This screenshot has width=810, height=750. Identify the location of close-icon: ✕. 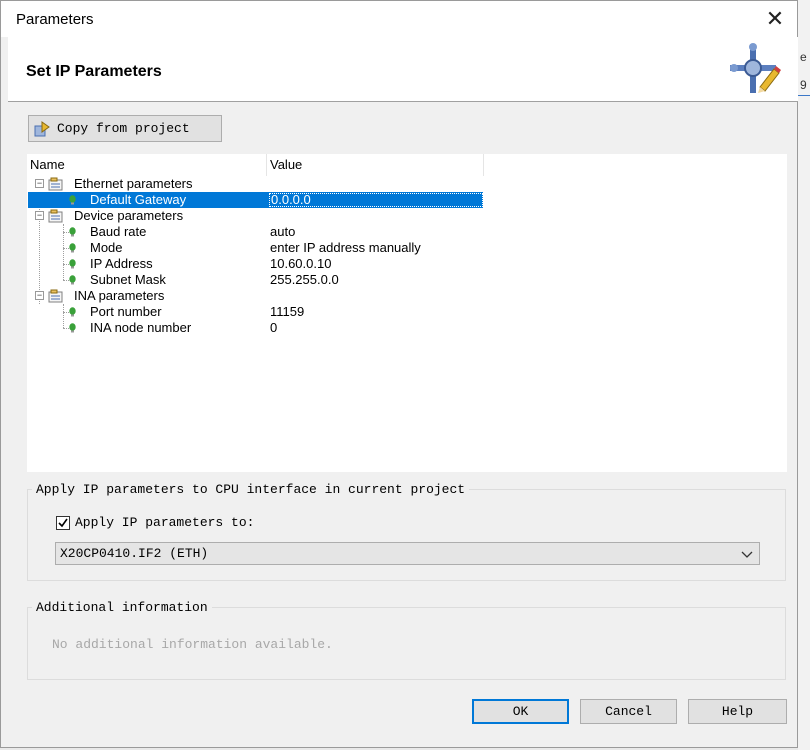
(775, 19).